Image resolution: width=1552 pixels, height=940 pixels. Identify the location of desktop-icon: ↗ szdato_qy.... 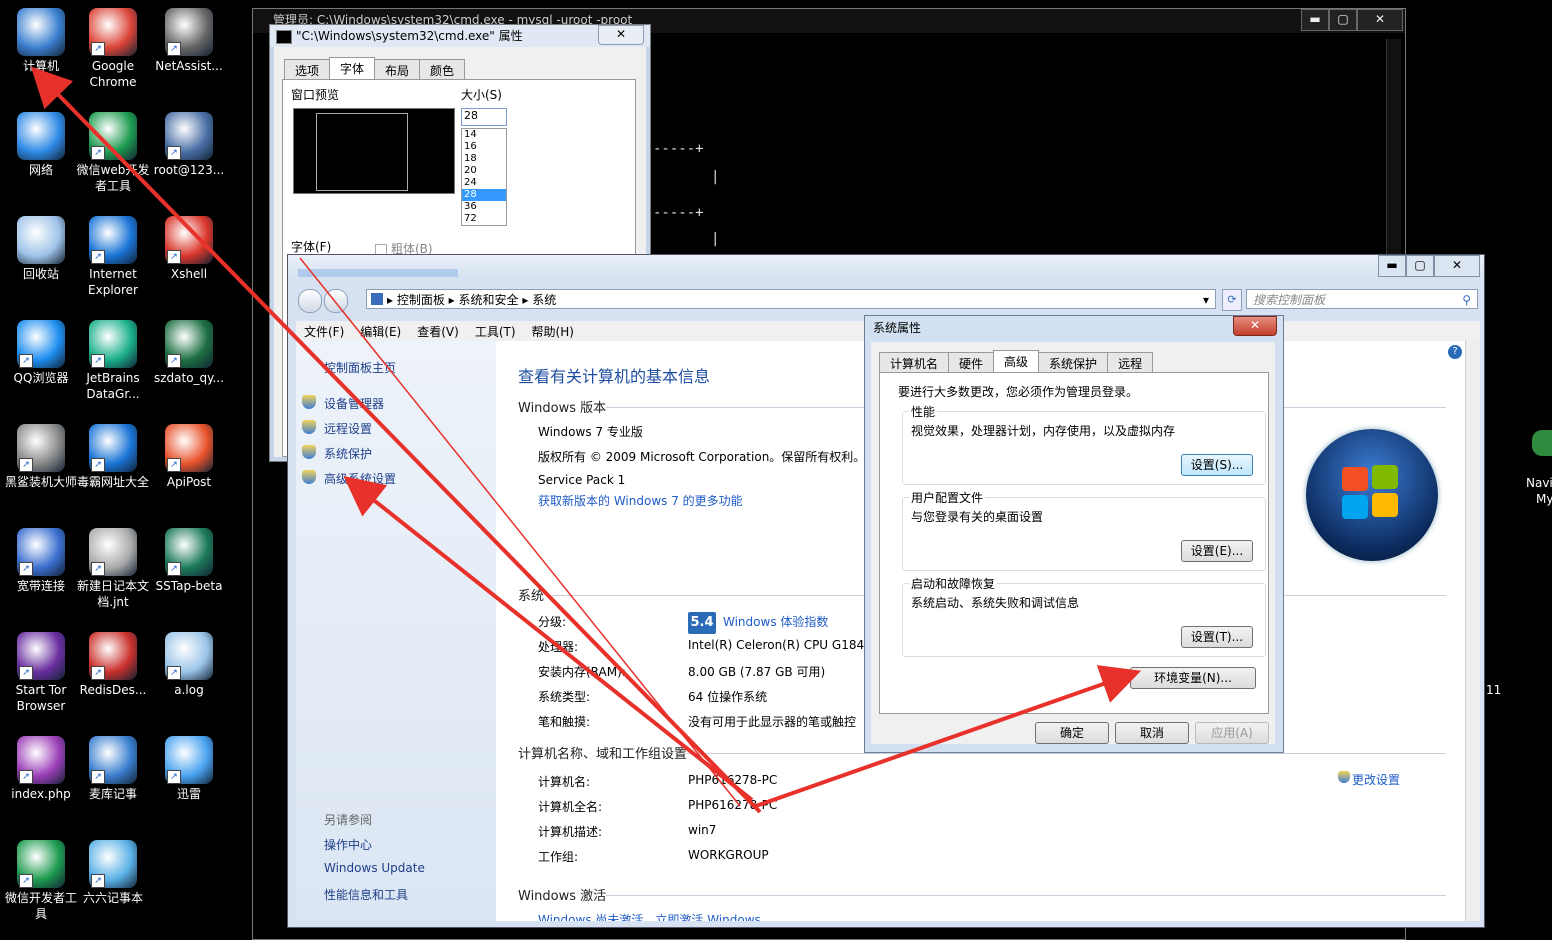
(189, 353).